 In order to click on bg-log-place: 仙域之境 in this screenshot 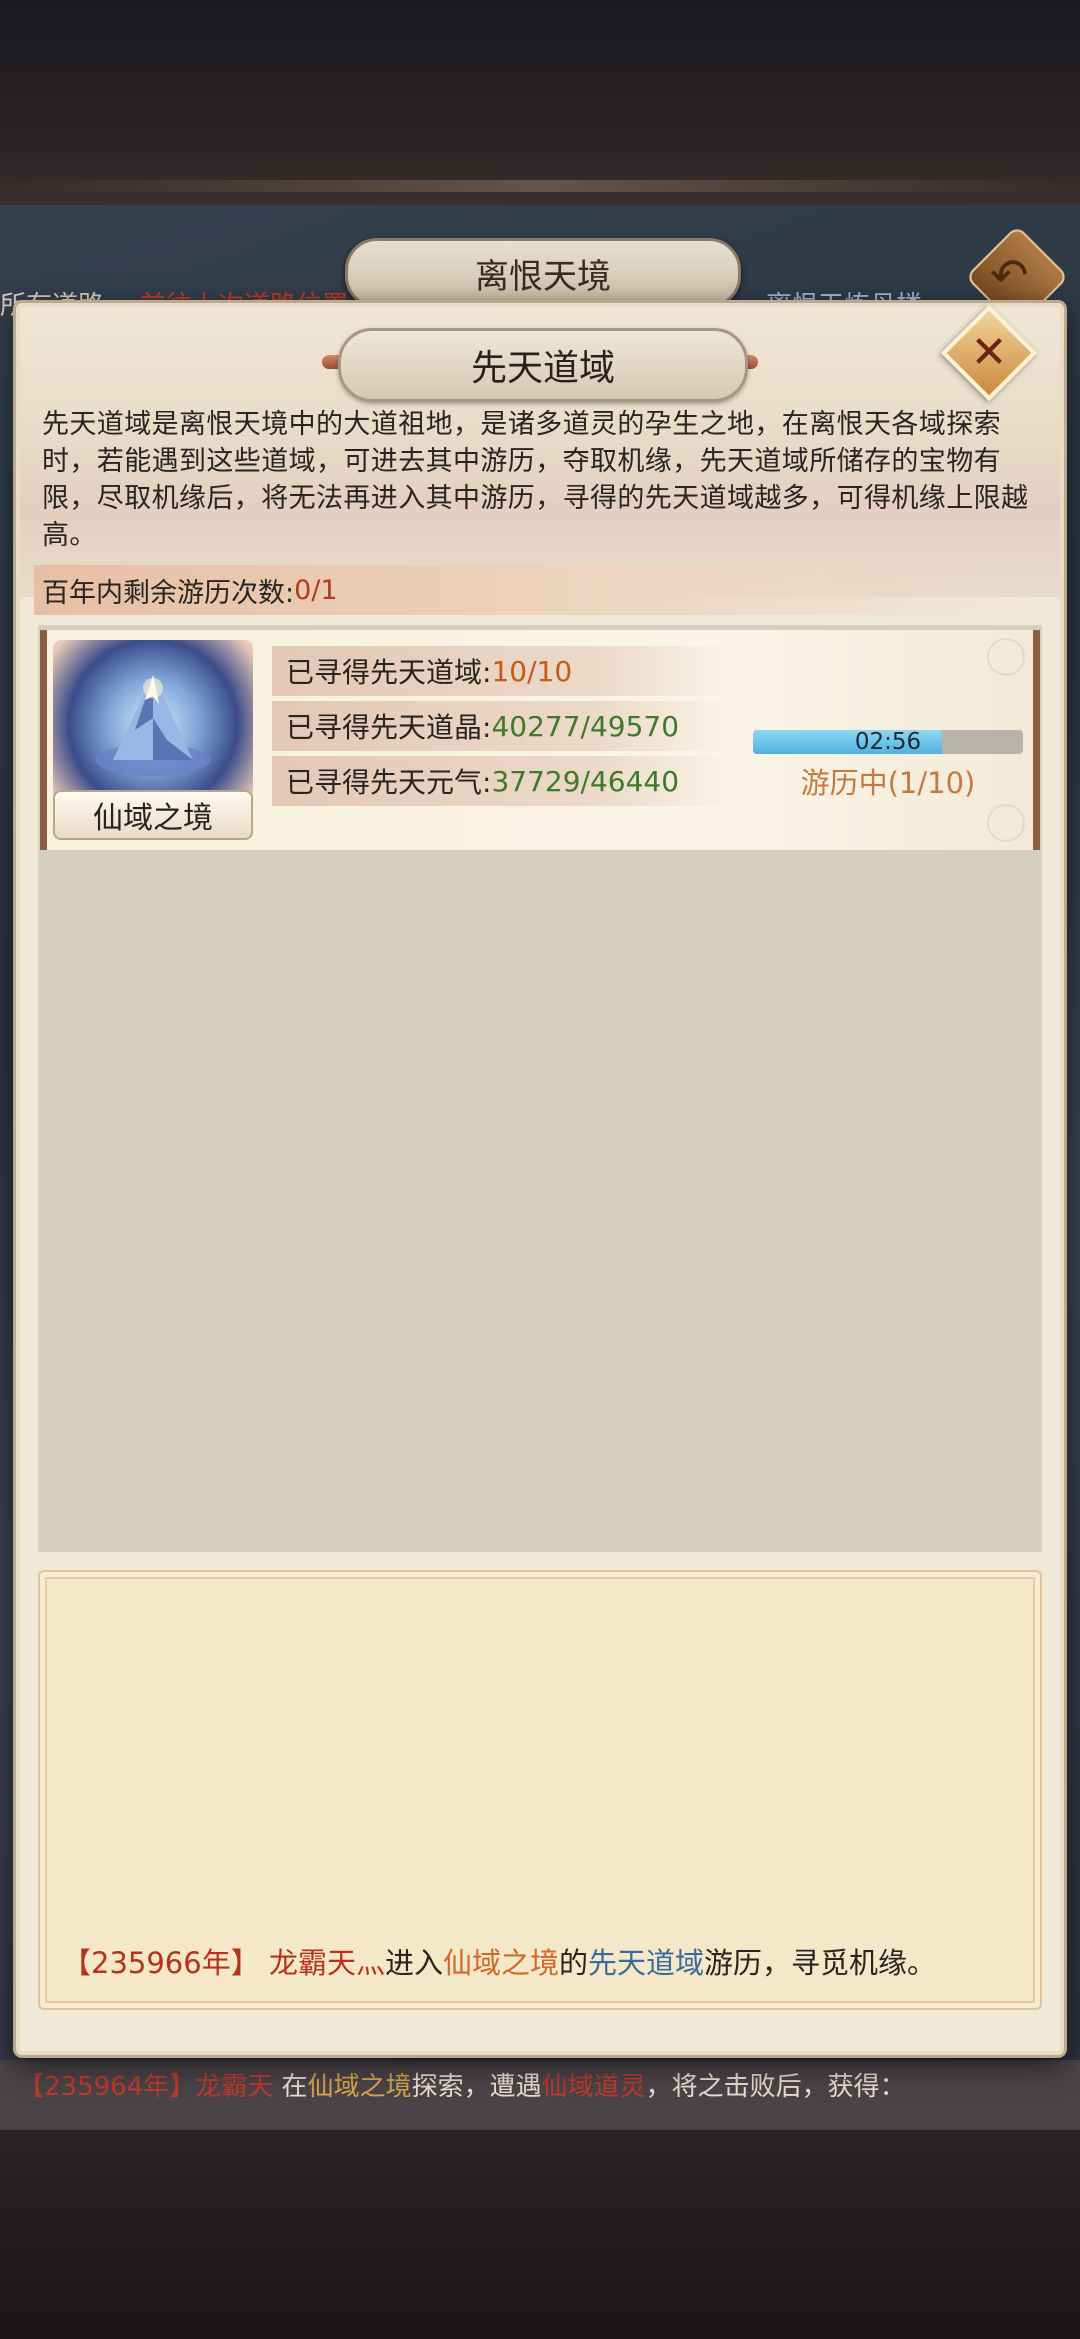, I will do `click(359, 2087)`.